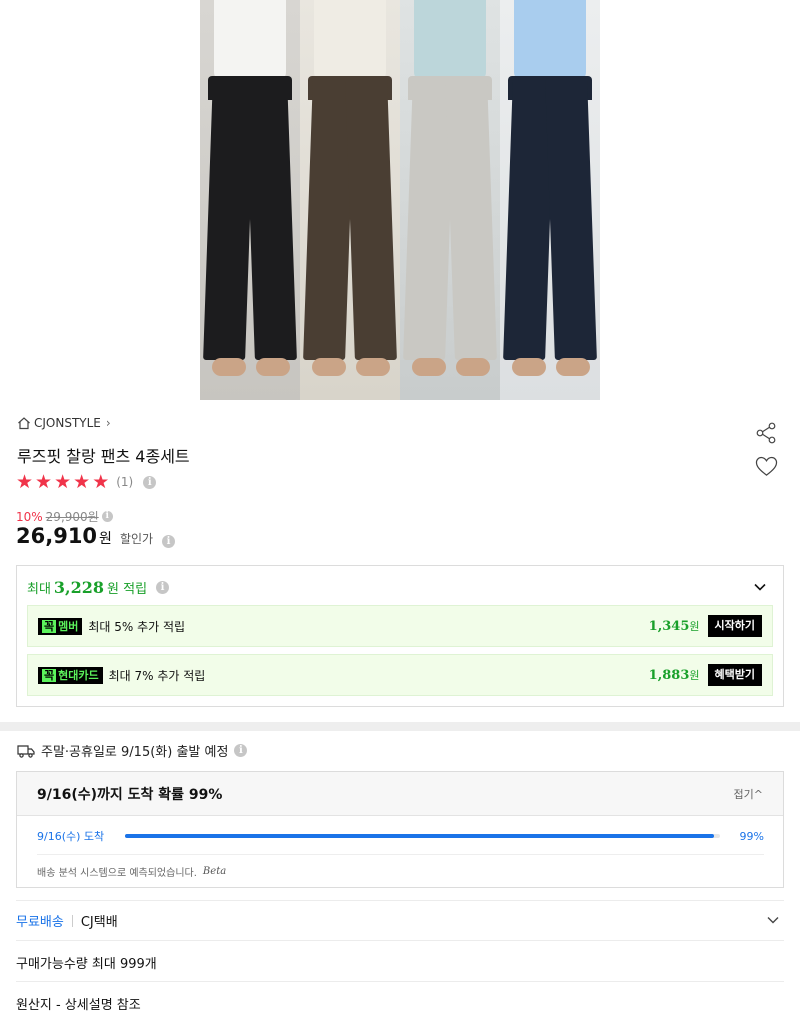 This screenshot has width=800, height=1034. I want to click on arrival-footnote: 배송 분석 시스템으로 예측되었습니다. Beta, so click(131, 871).